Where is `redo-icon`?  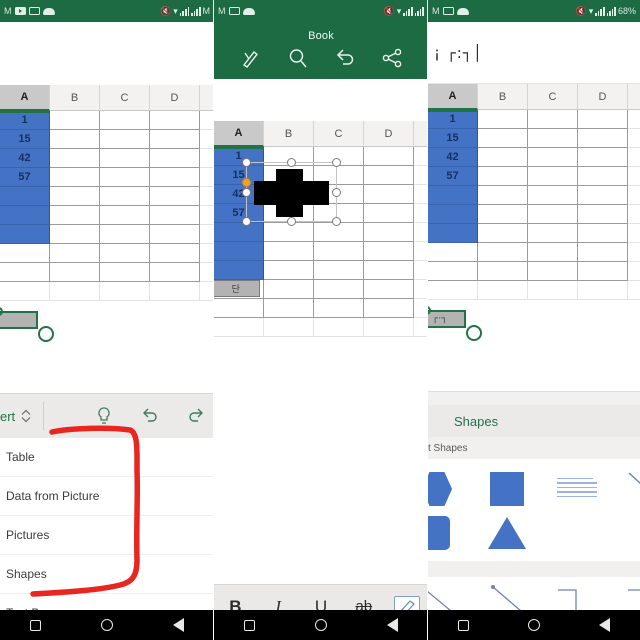
redo-icon is located at coordinates (196, 416).